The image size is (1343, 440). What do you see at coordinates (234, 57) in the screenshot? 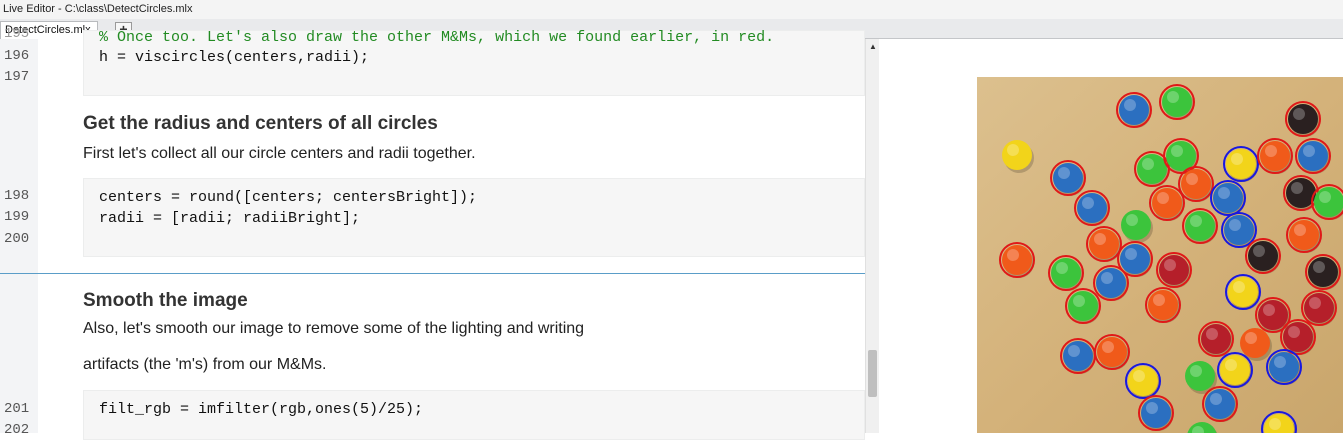
I see `code-line: h = viscircles(centers,radii);` at bounding box center [234, 57].